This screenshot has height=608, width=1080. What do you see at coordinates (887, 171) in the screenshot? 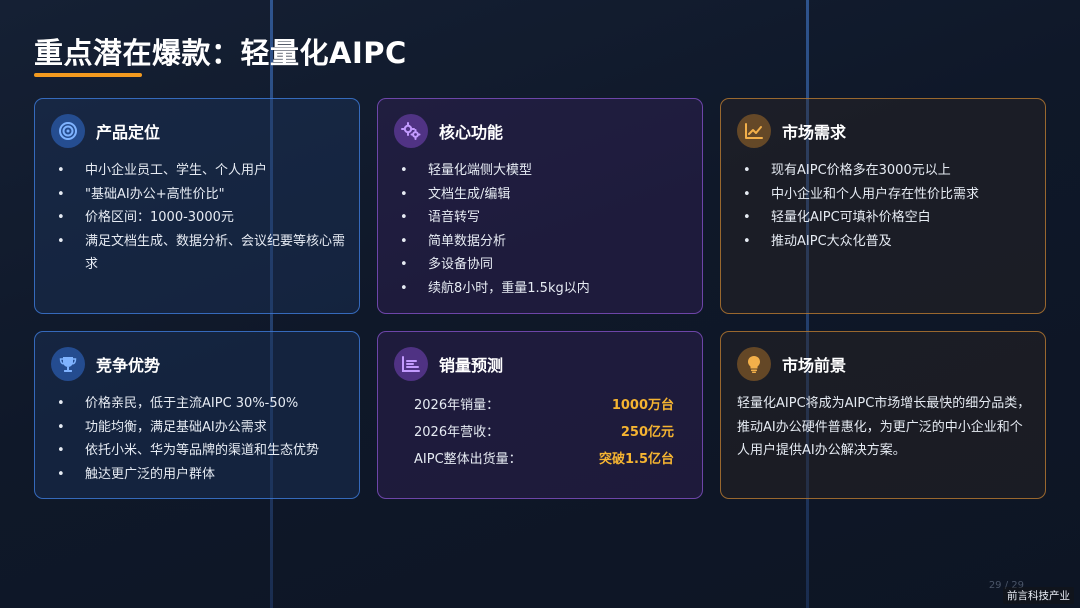
I see `list-item: 现有AIPC价格多在3000元以上` at bounding box center [887, 171].